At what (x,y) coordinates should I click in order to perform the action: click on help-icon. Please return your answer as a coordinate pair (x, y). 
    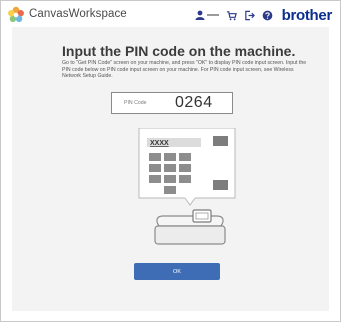
    Looking at the image, I should click on (267, 15).